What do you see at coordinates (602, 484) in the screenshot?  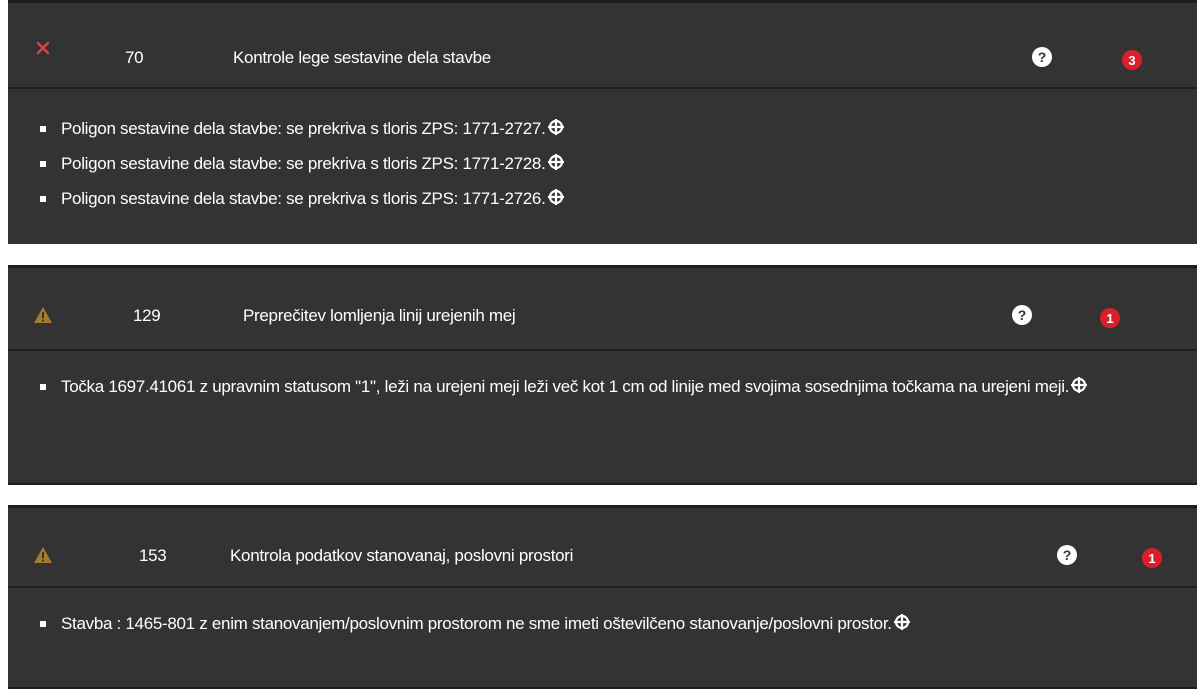 I see `panel-bottom-border` at bounding box center [602, 484].